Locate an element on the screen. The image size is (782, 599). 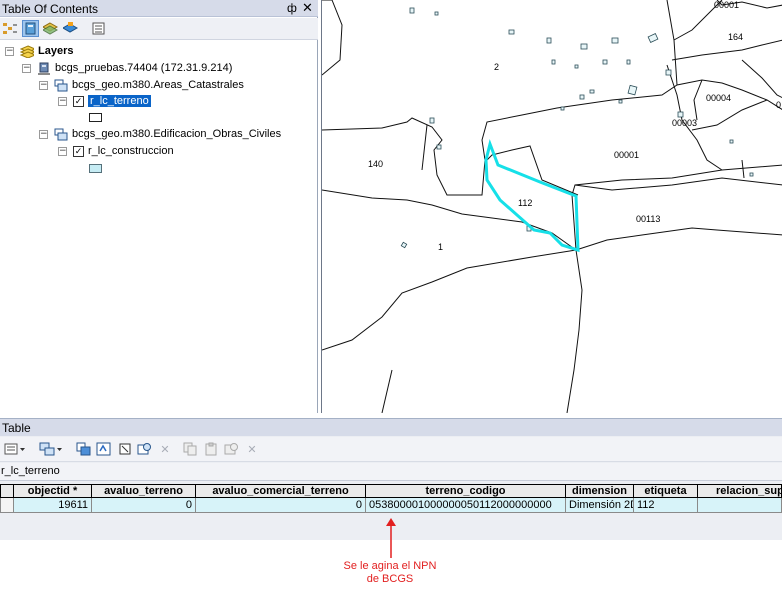
database-server-icon is located at coordinates (44, 68).